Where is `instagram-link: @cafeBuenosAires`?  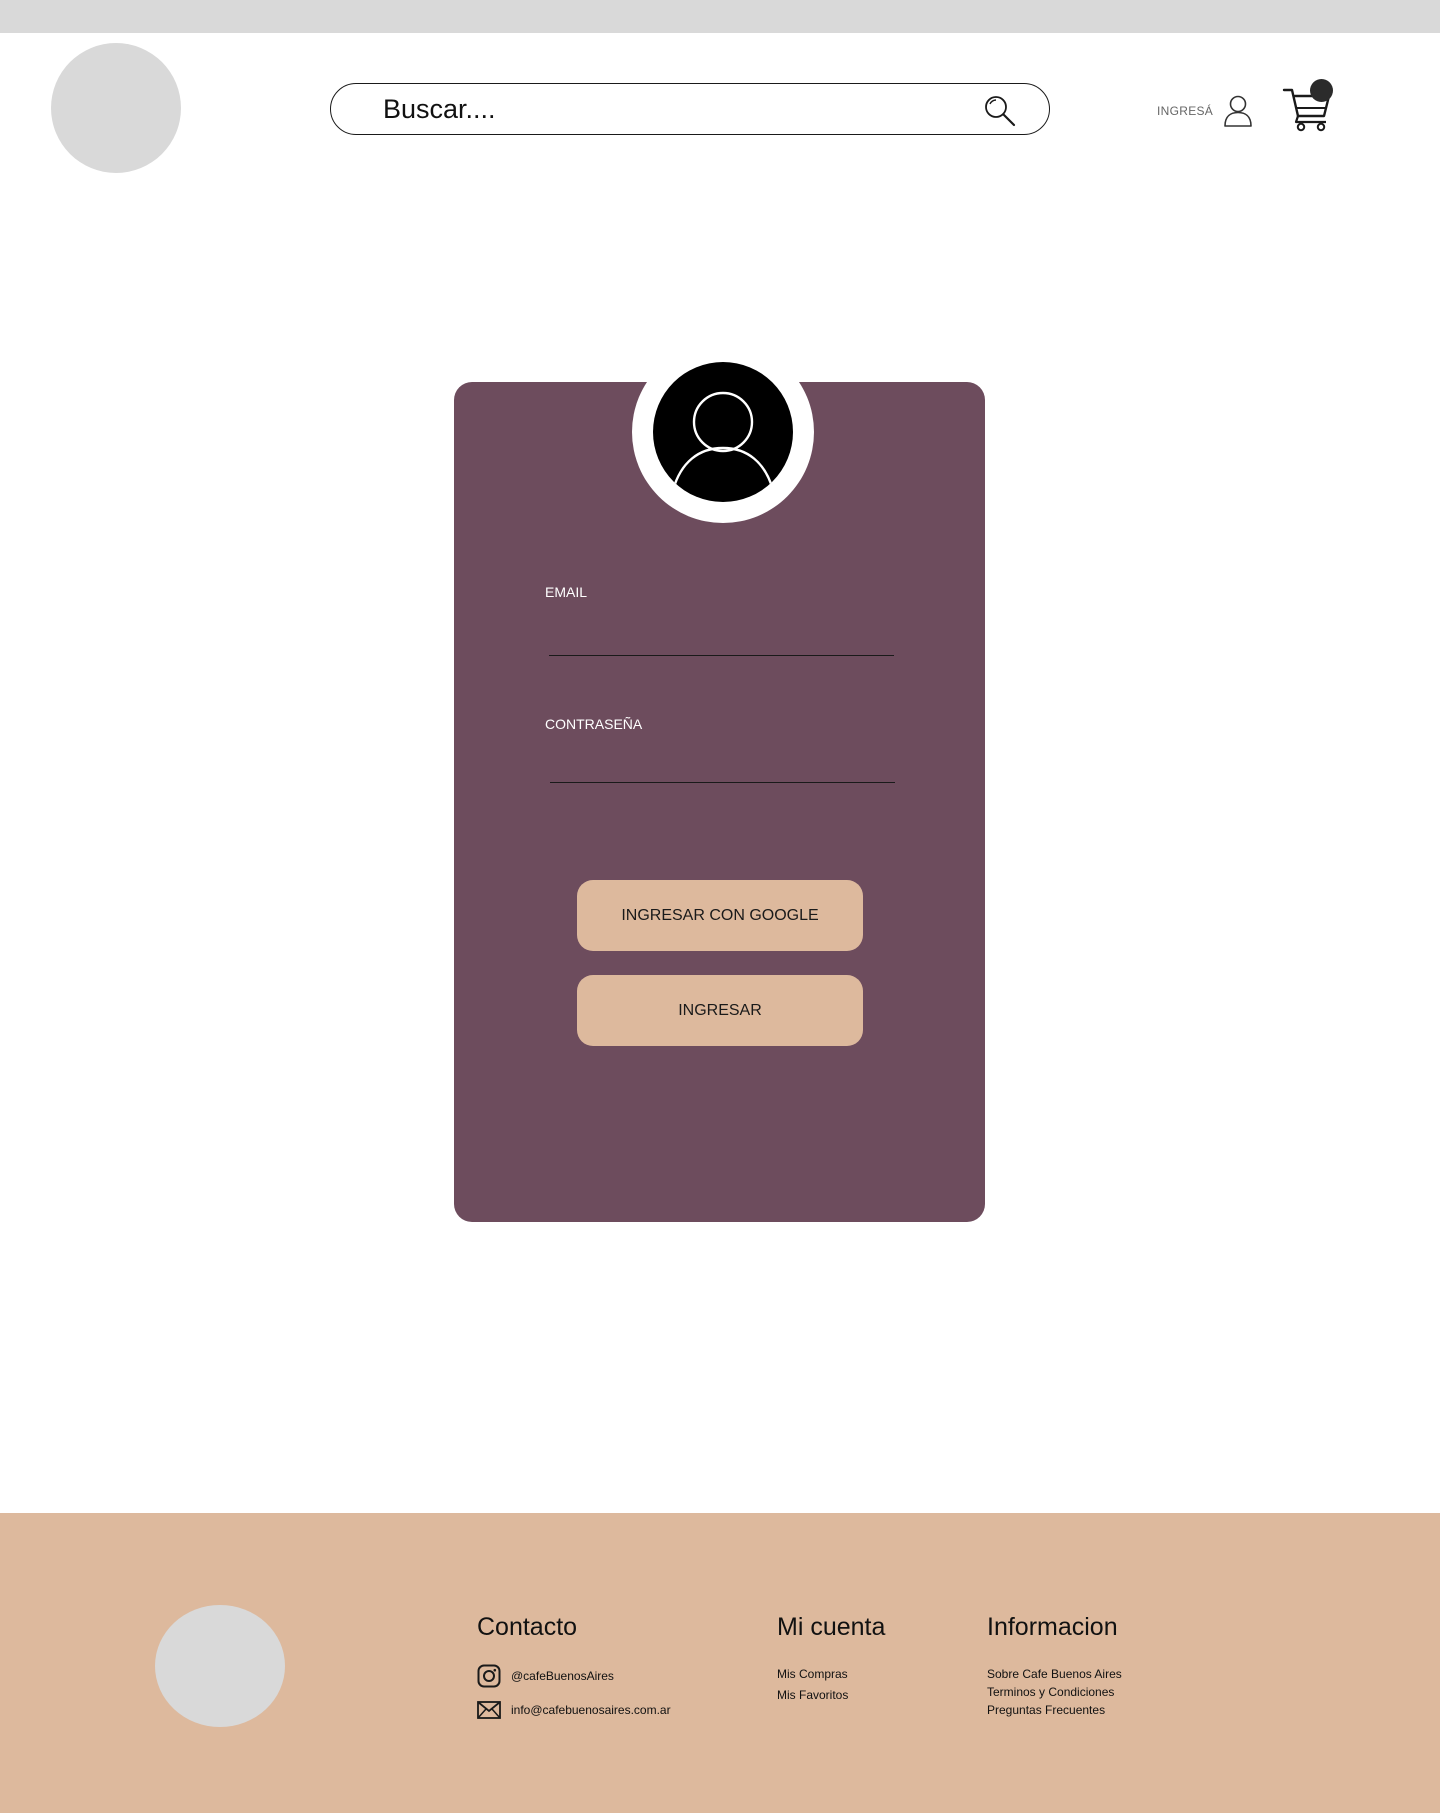
instagram-link: @cafeBuenosAires is located at coordinates (545, 1676).